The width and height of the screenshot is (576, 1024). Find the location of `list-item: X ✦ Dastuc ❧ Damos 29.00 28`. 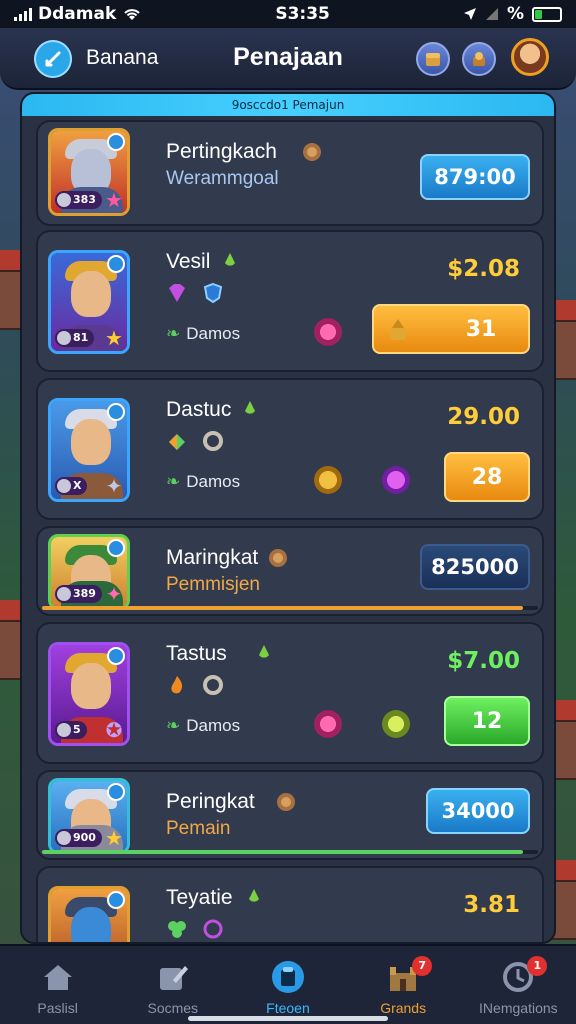

list-item: X ✦ Dastuc ❧ Damos 29.00 28 is located at coordinates (290, 449).